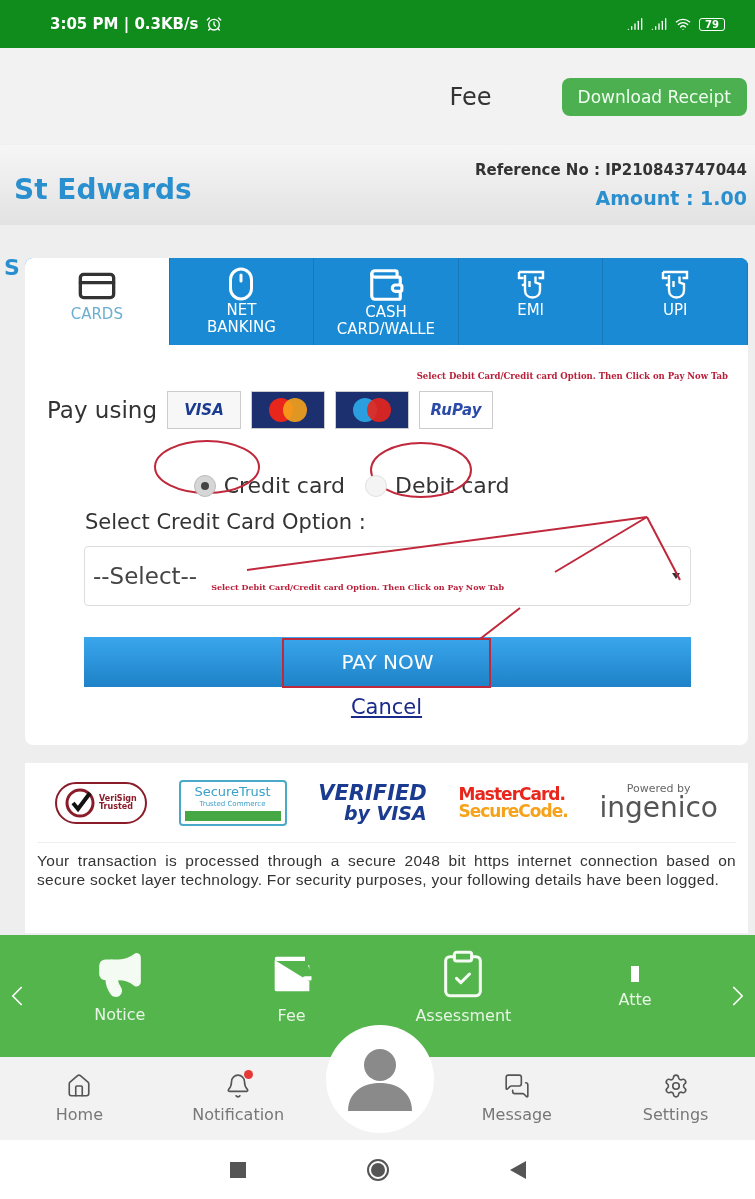 This screenshot has height=1199, width=755. Describe the element at coordinates (654, 96) in the screenshot. I see `download-receipt-button: Download Receipt` at that location.